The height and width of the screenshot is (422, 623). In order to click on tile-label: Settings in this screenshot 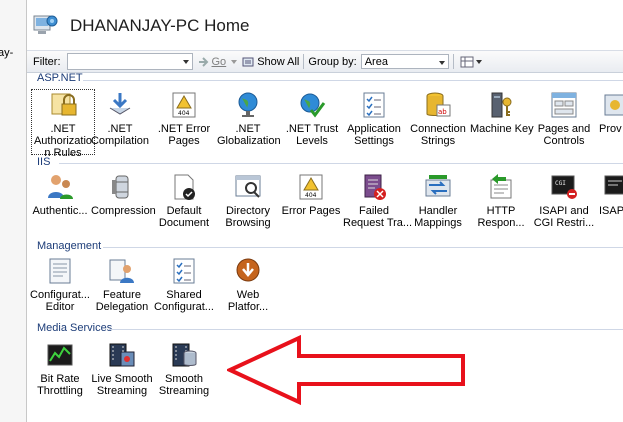, I will do `click(374, 141)`.